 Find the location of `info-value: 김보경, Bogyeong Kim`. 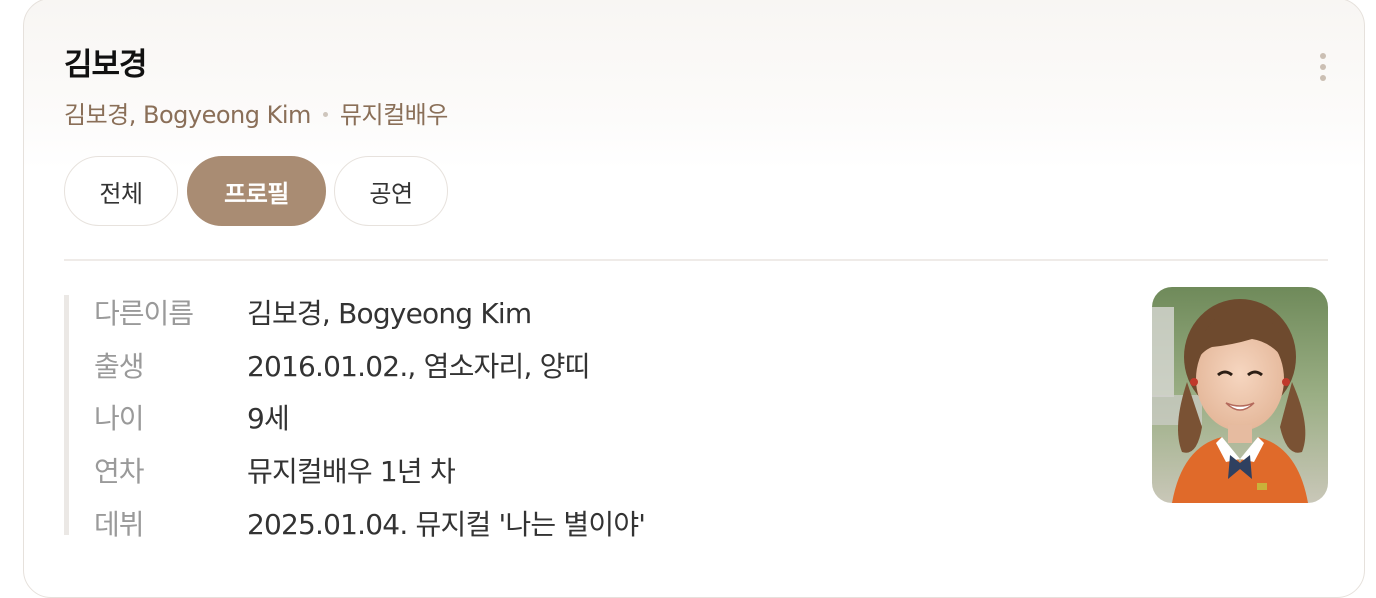

info-value: 김보경, Bogyeong Kim is located at coordinates (389, 313).